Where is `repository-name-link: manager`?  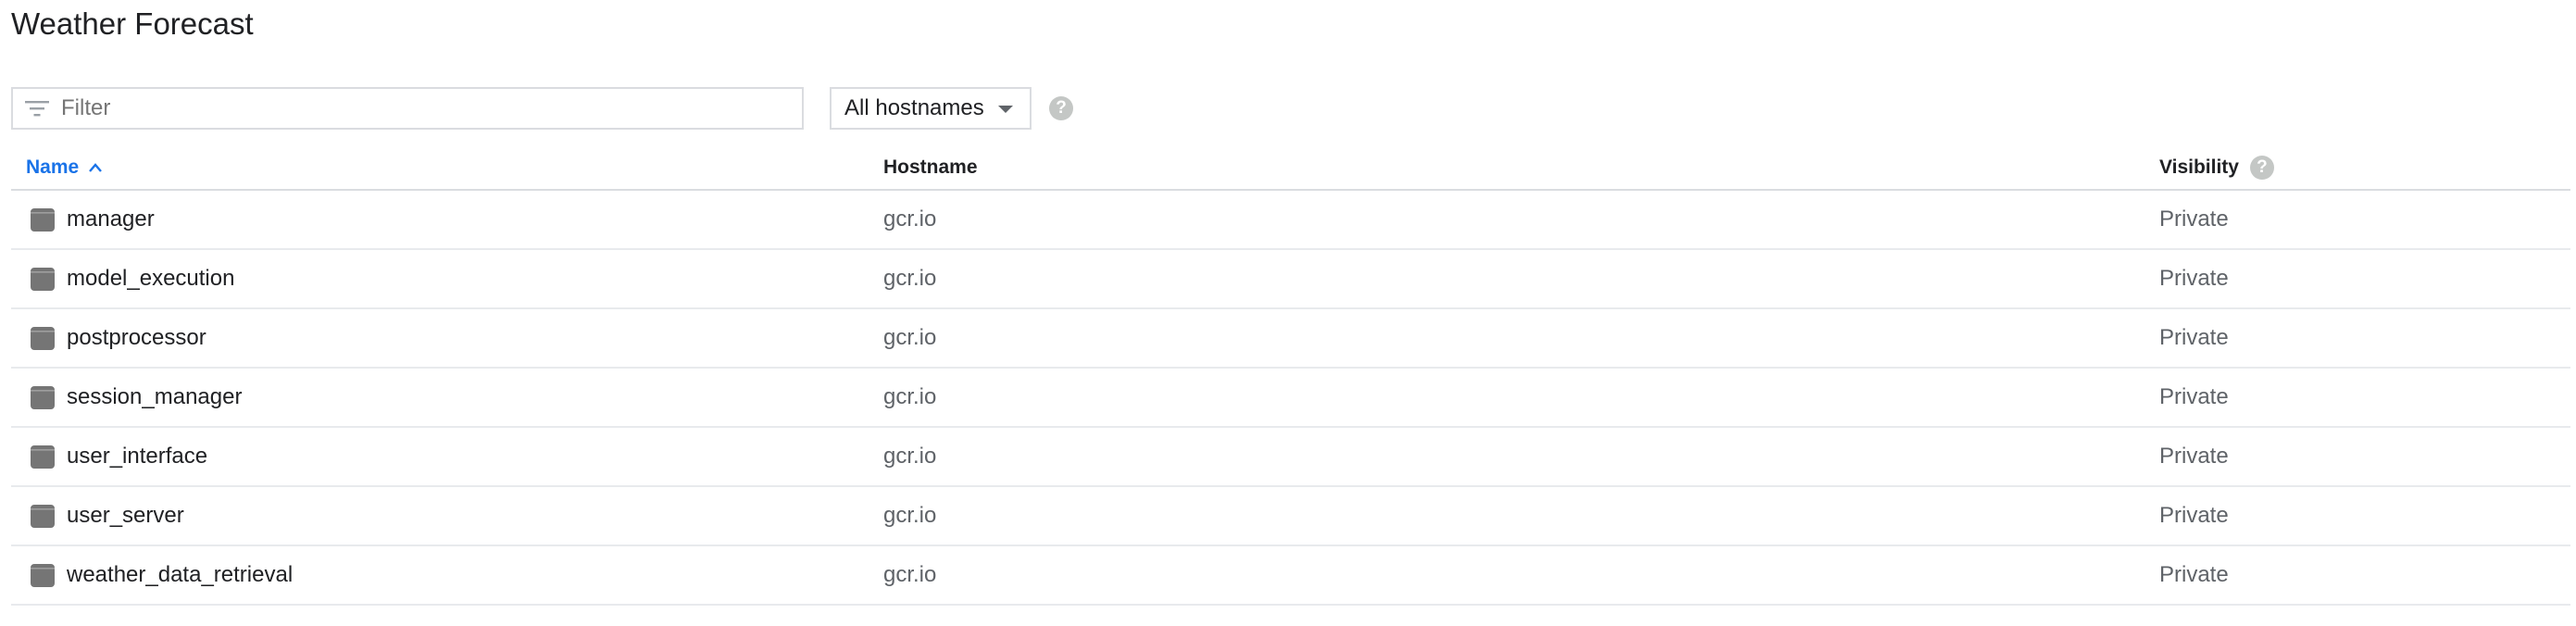 repository-name-link: manager is located at coordinates (111, 219).